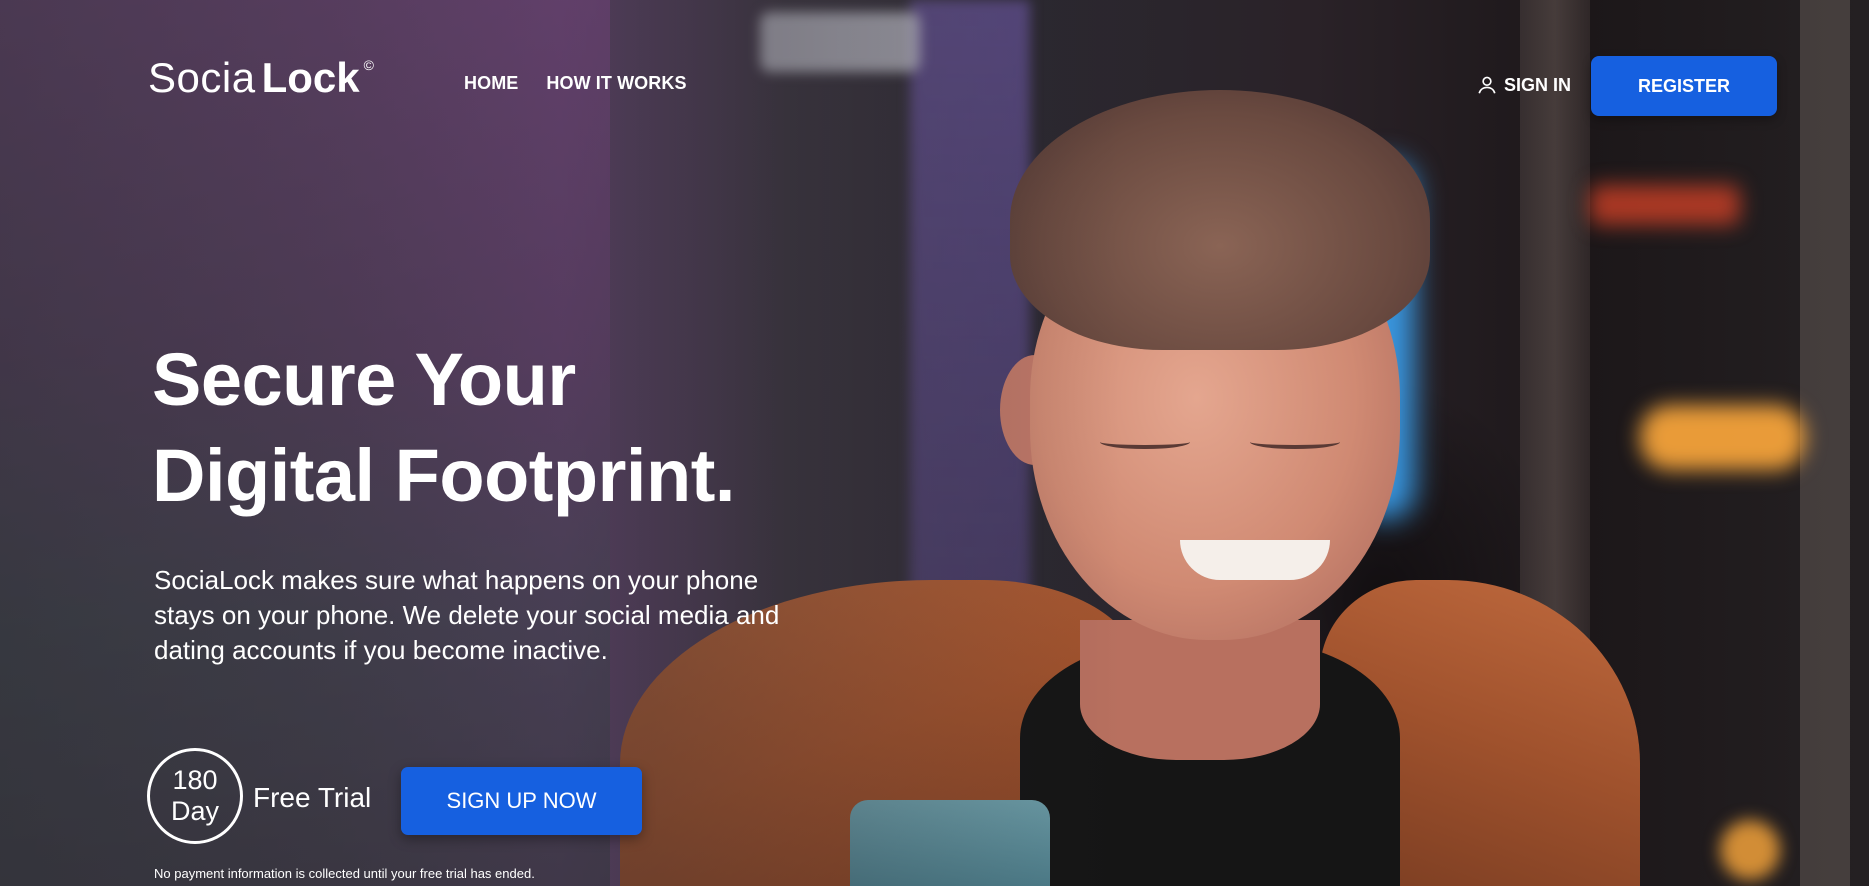 The width and height of the screenshot is (1869, 886). I want to click on trial-days-badge: 180 Day, so click(195, 796).